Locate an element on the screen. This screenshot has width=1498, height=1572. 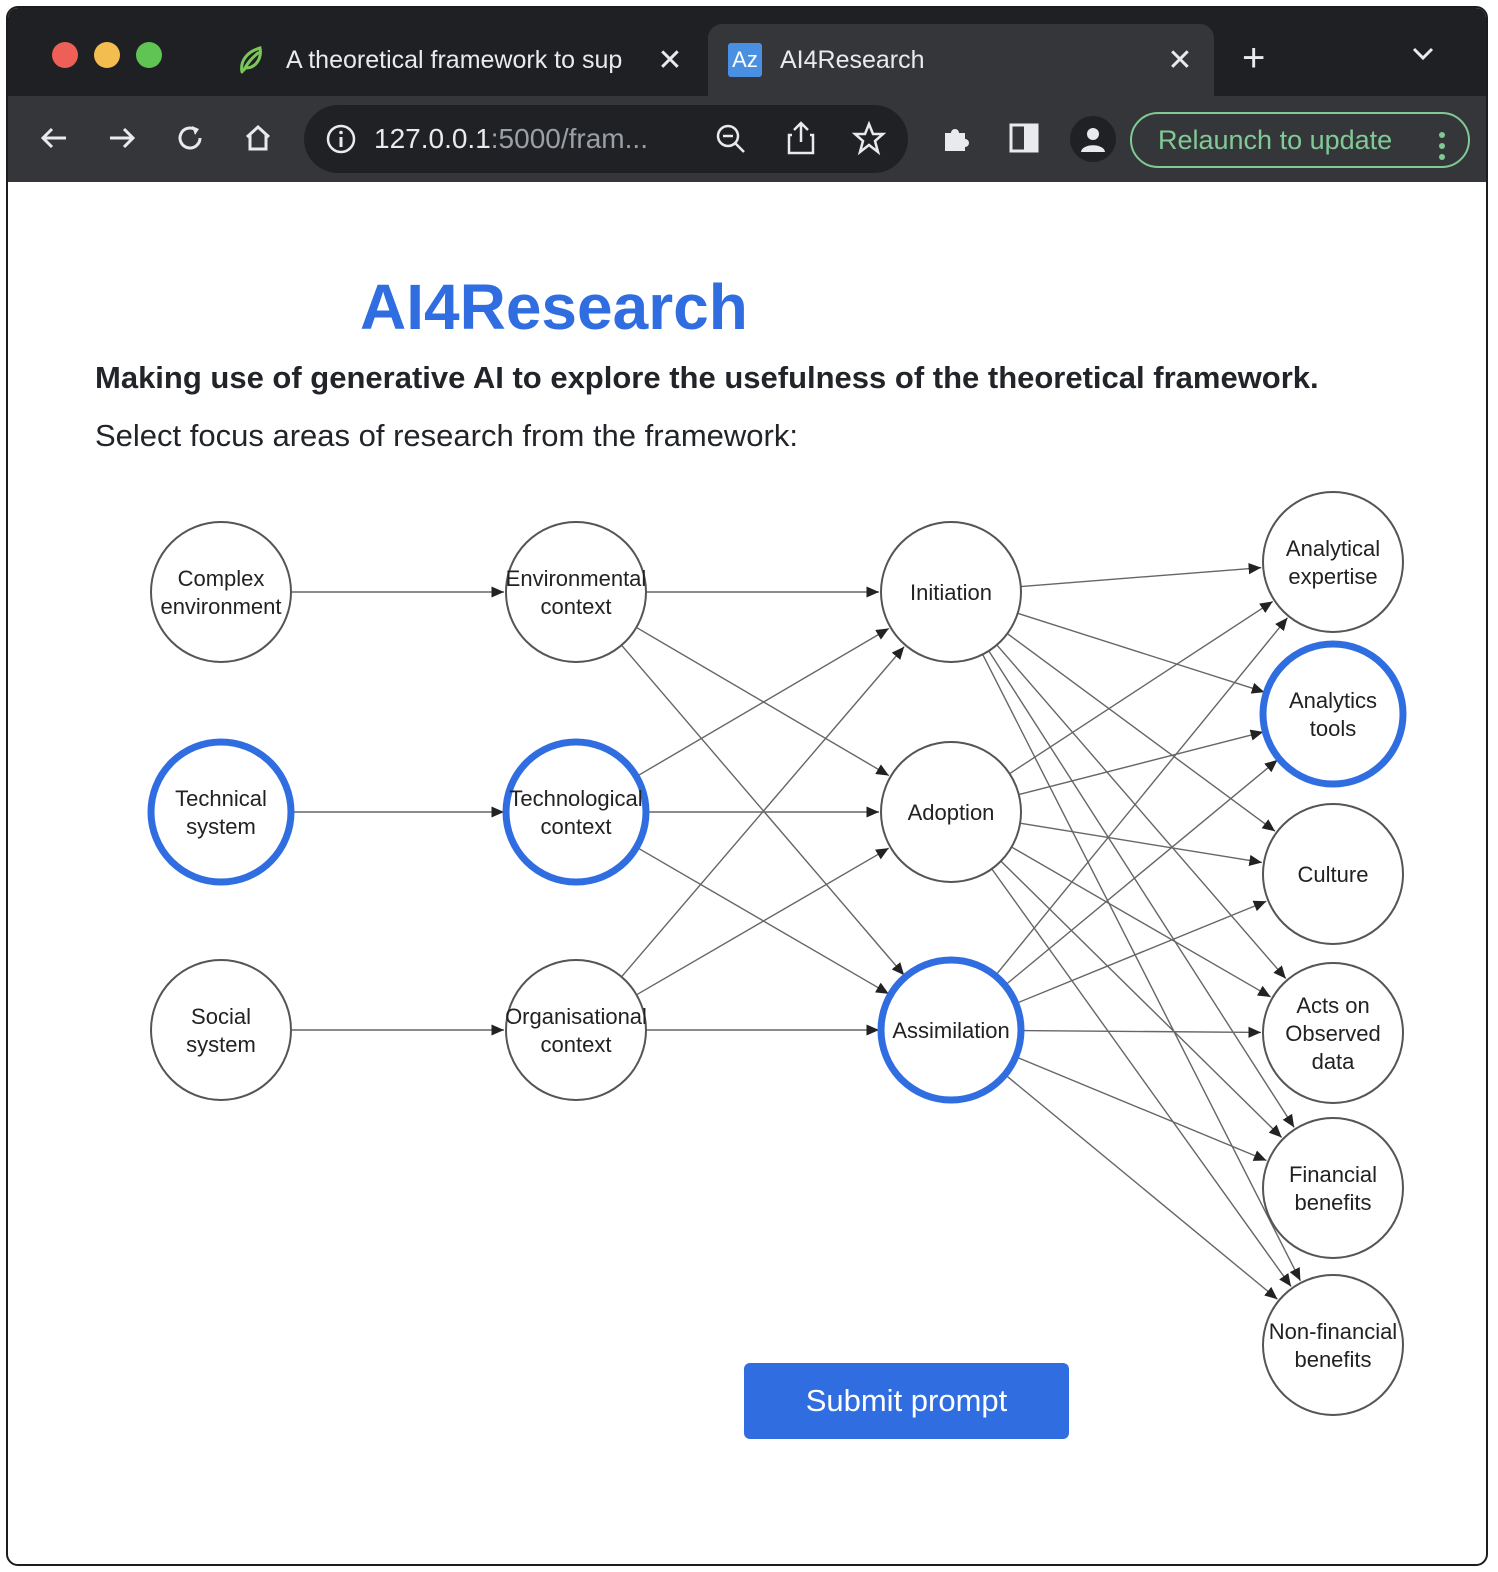
node-label: Assimilation is located at coordinates (950, 1030).